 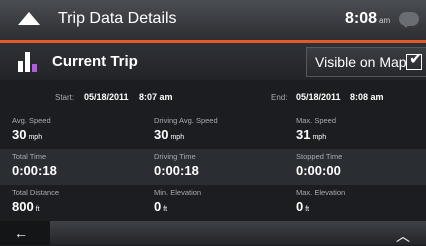 I want to click on page-title: Trip Data Details, so click(x=117, y=18).